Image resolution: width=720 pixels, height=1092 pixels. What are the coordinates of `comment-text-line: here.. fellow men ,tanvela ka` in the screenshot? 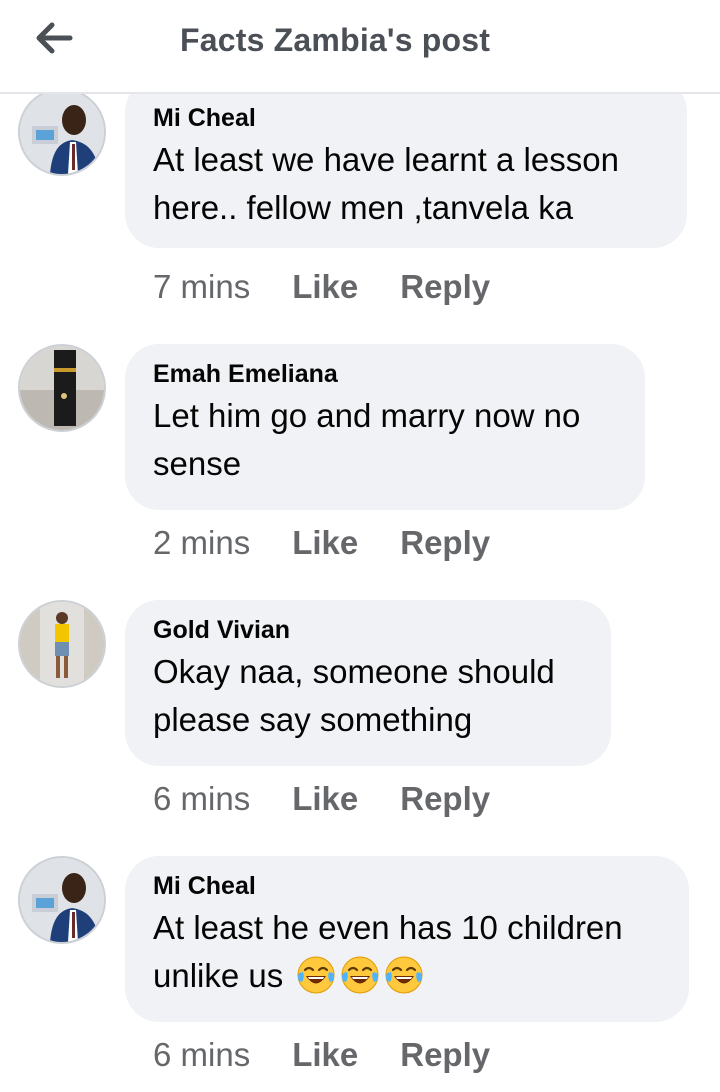 It's located at (363, 207).